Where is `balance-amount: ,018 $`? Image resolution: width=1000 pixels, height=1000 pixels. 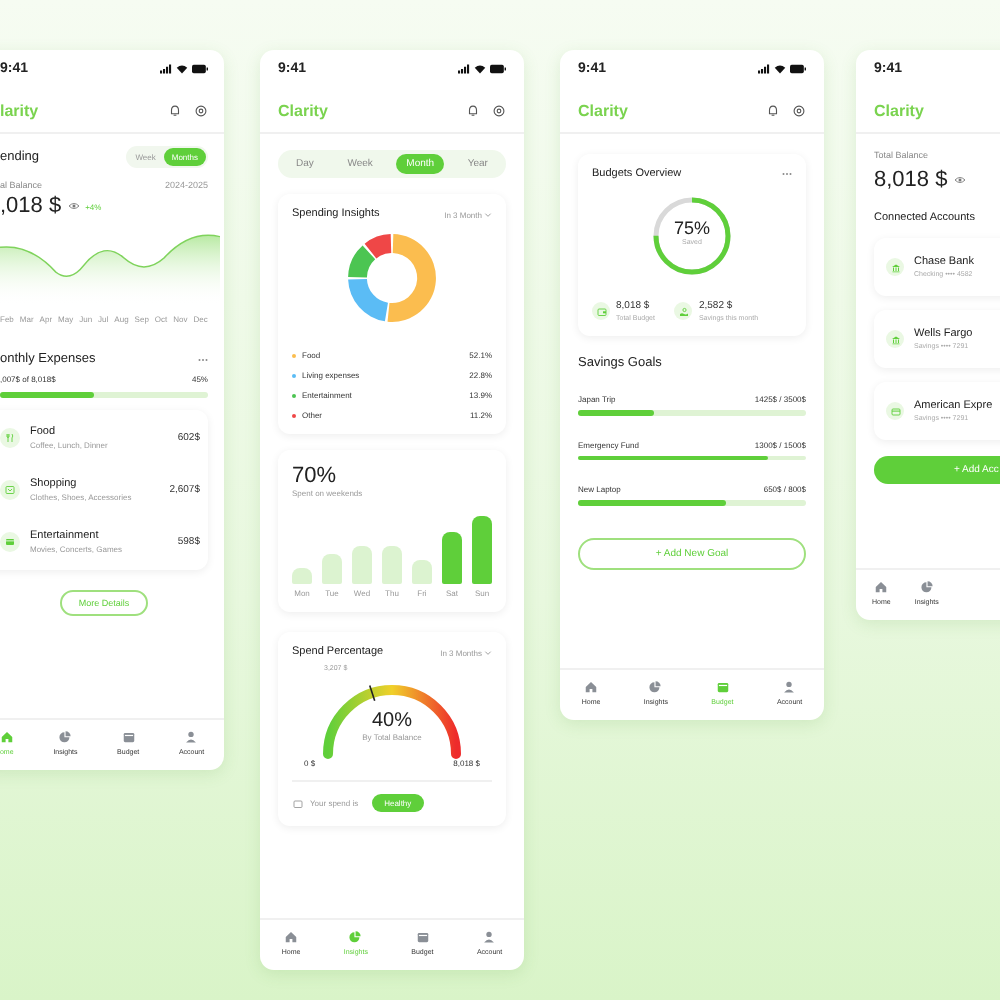
balance-amount: ,018 $ is located at coordinates (31, 206).